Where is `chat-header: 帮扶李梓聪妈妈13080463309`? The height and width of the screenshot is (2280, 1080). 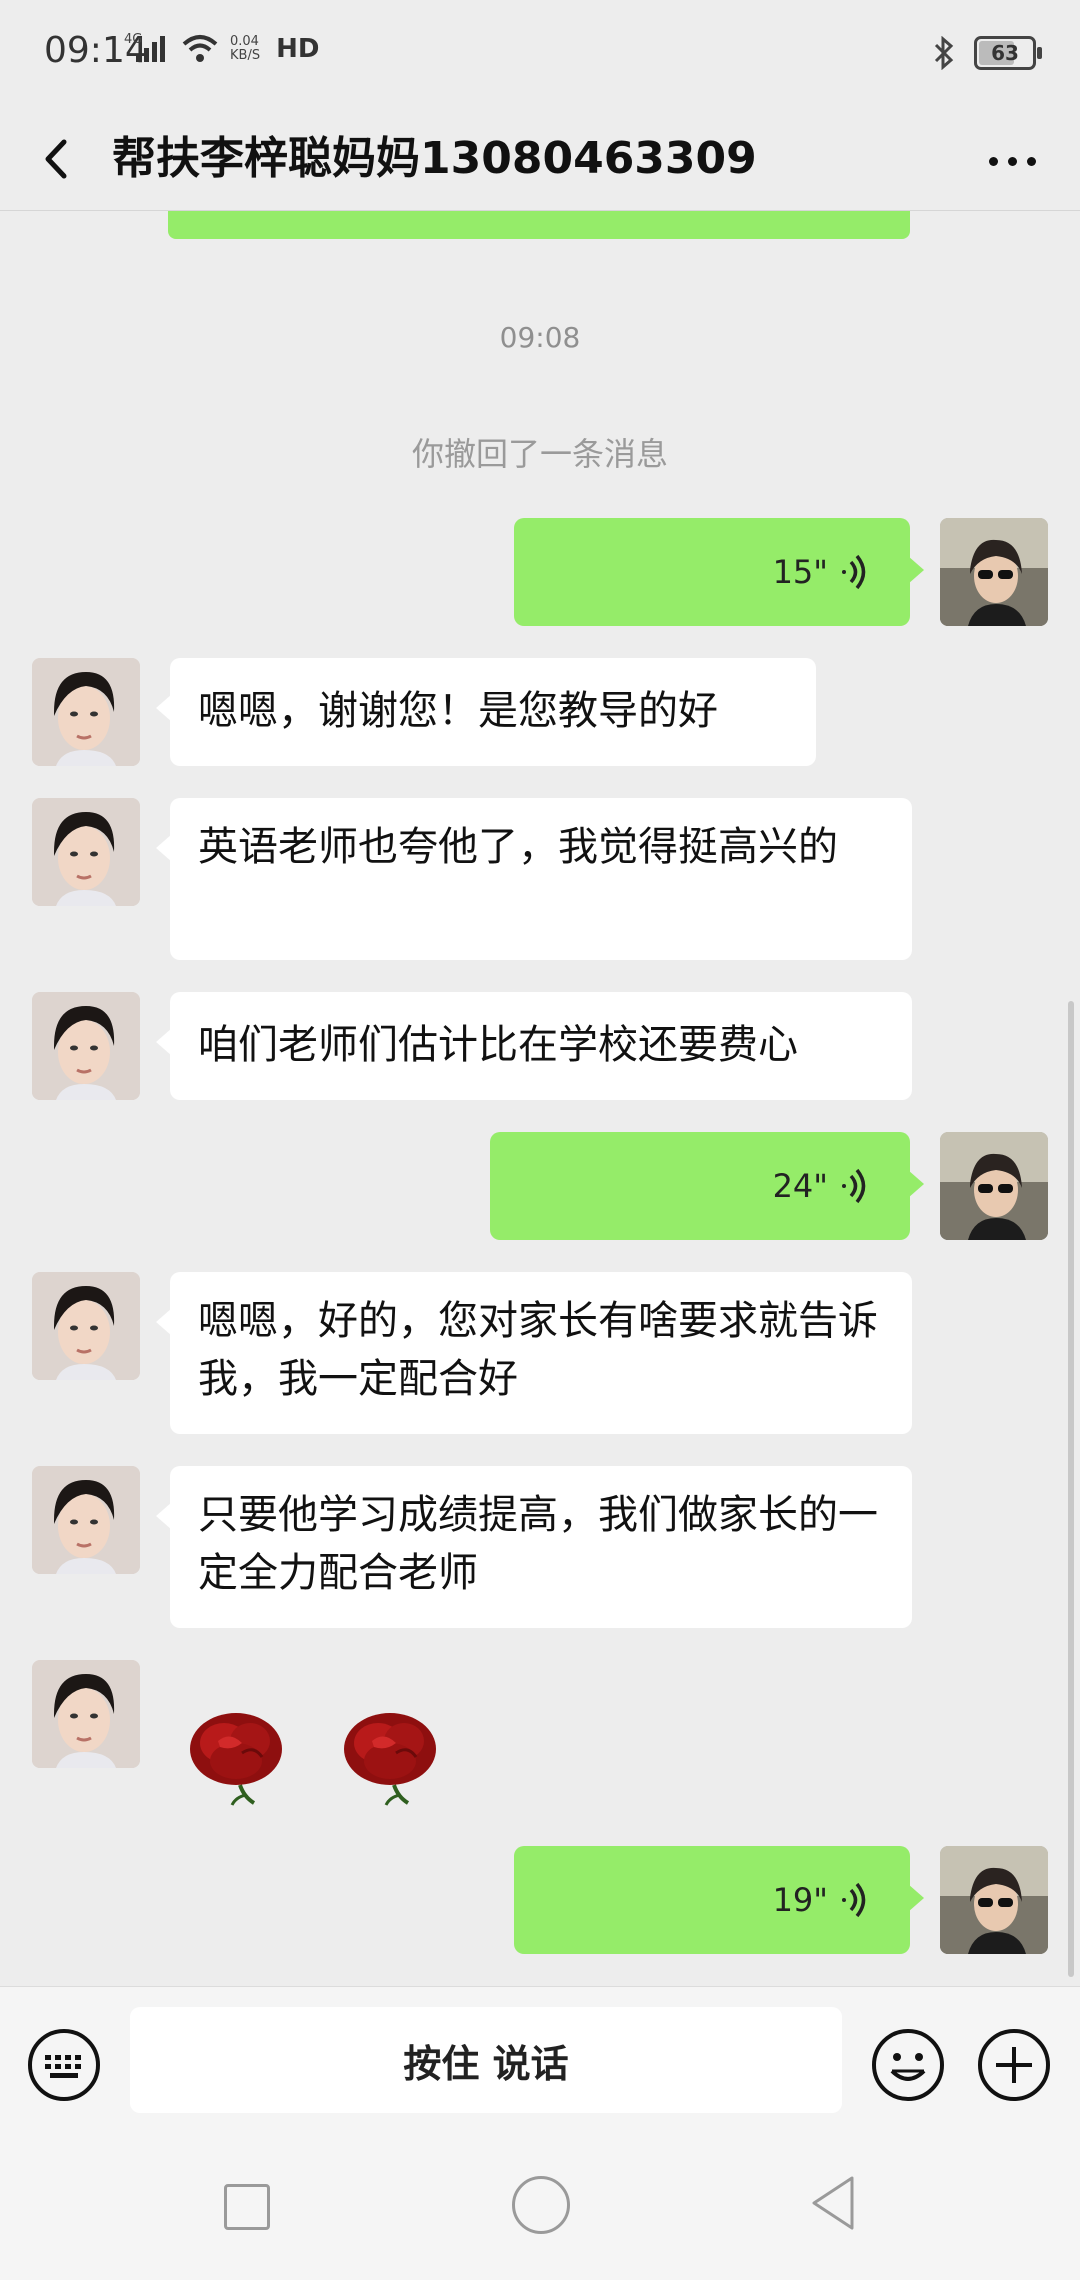 chat-header: 帮扶李梓聪妈妈13080463309 is located at coordinates (540, 160).